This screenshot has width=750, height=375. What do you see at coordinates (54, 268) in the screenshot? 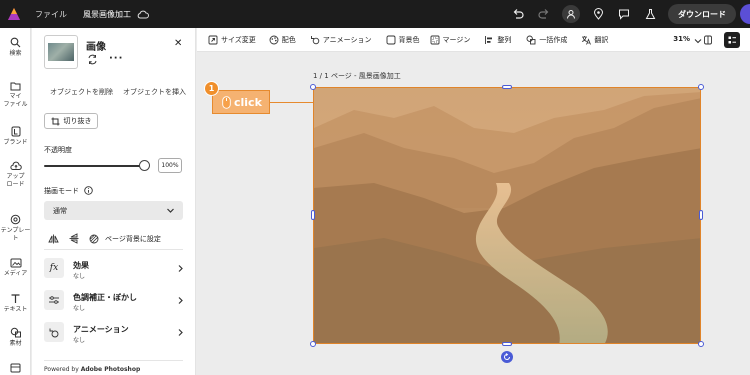
I see `effects-icon: fx` at bounding box center [54, 268].